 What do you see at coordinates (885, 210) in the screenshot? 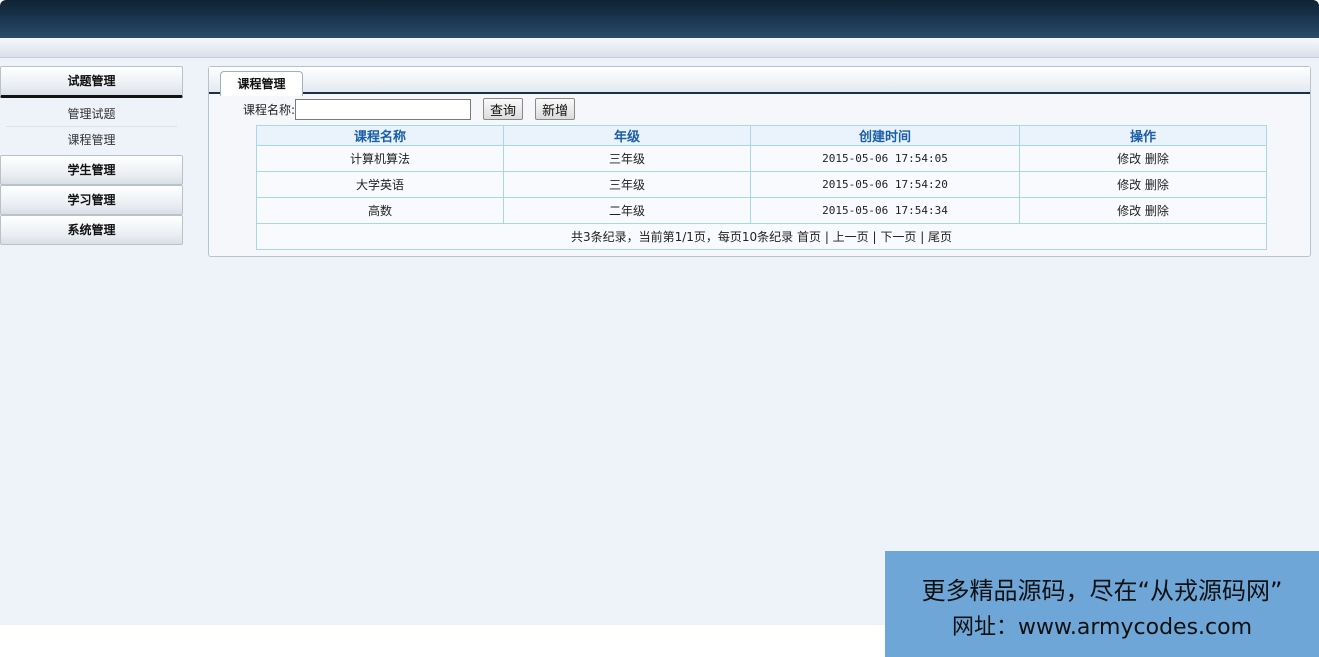
I see `cell-created-time: 2015-05-06 17:54:34` at bounding box center [885, 210].